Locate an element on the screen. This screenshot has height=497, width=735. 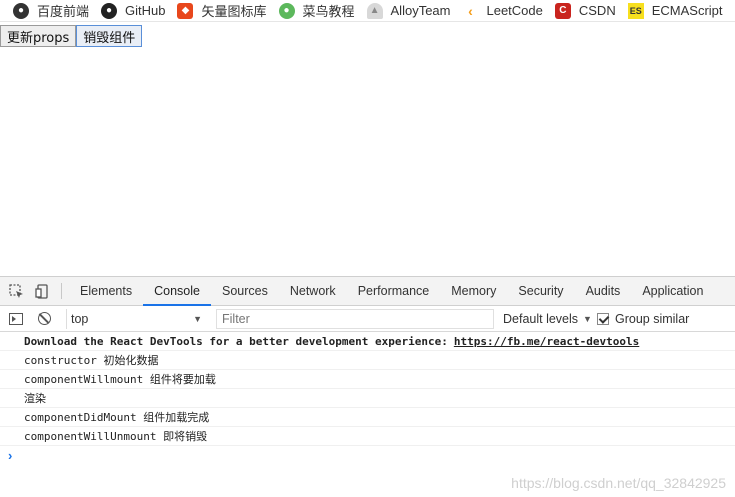
bookmark-label: 矢量图标库 is located at coordinates (234, 11).